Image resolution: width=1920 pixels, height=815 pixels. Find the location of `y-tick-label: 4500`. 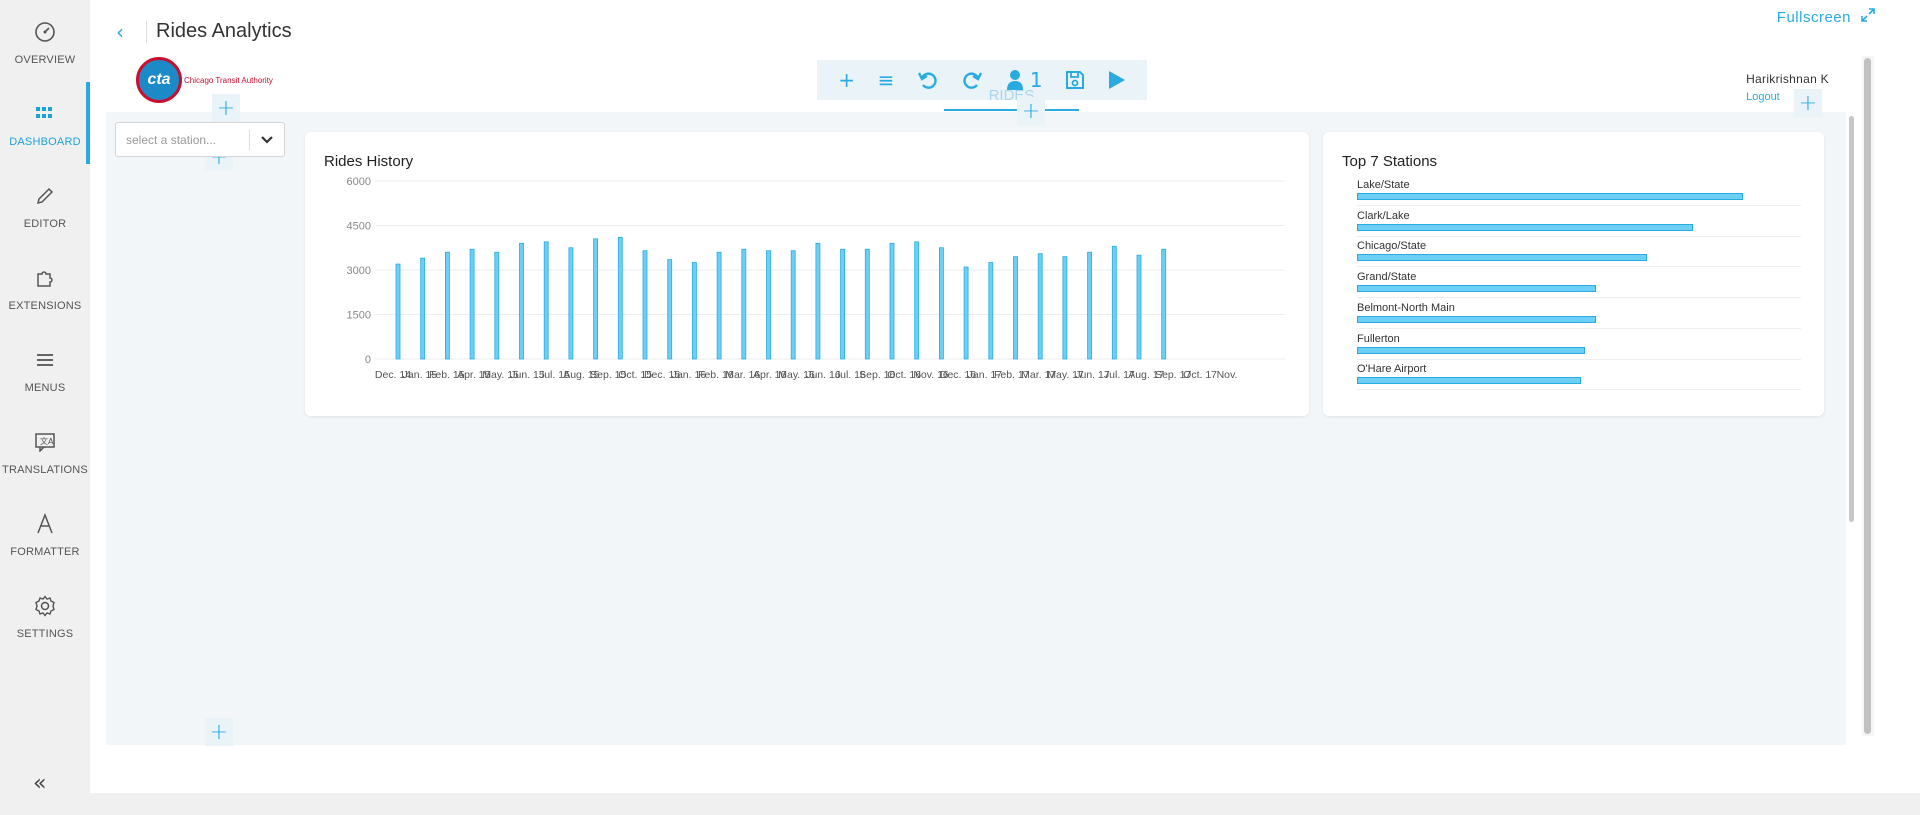

y-tick-label: 4500 is located at coordinates (359, 227).